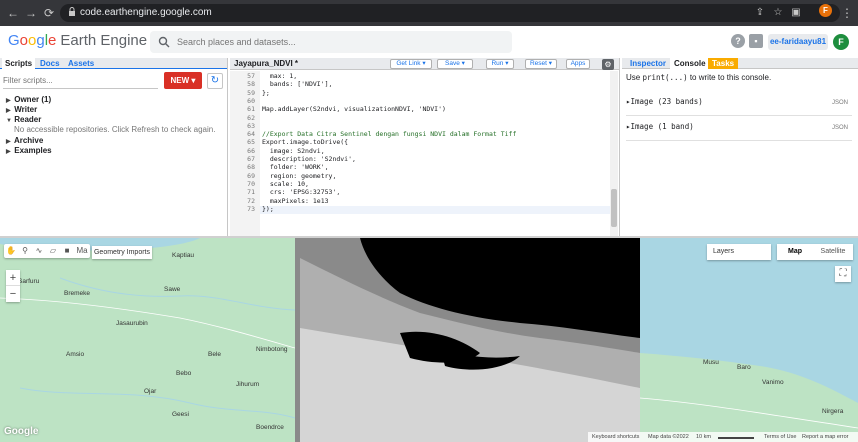 Image resolution: width=858 pixels, height=442 pixels. Describe the element at coordinates (29, 151) in the screenshot. I see `tree-examples: ▶ Examples` at that location.